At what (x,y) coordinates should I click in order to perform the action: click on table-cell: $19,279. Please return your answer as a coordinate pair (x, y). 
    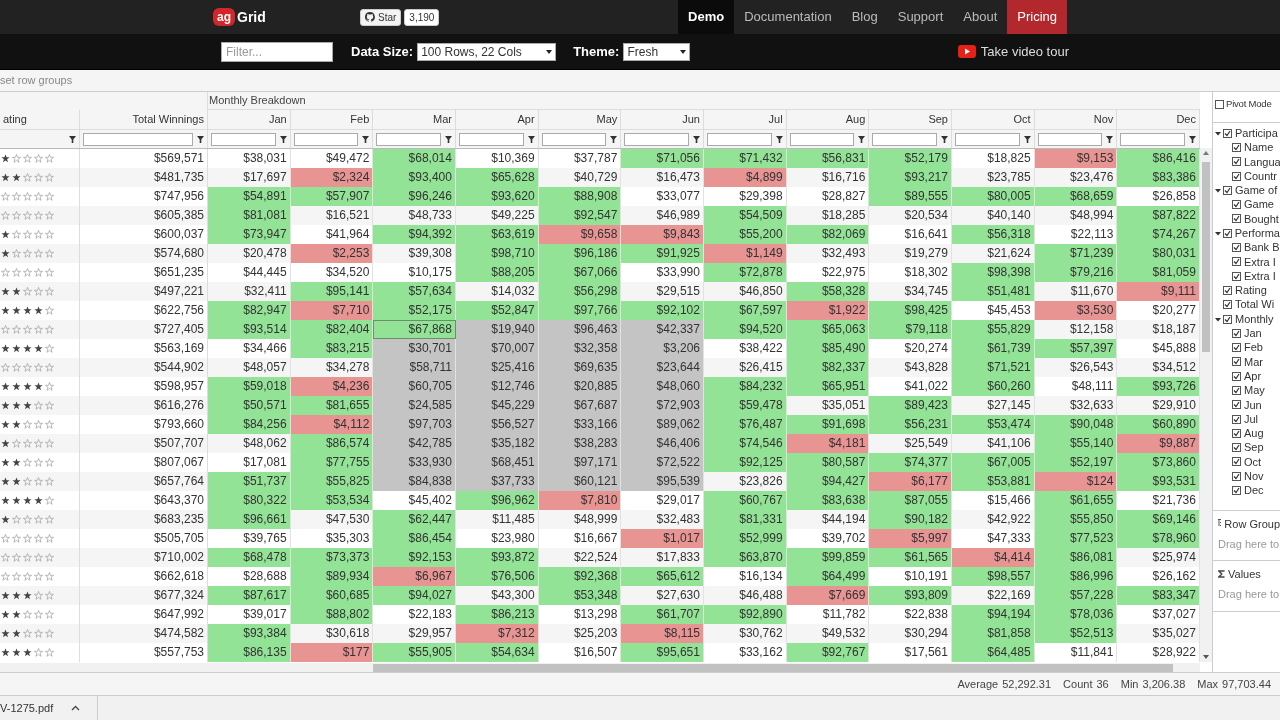
    Looking at the image, I should click on (910, 253).